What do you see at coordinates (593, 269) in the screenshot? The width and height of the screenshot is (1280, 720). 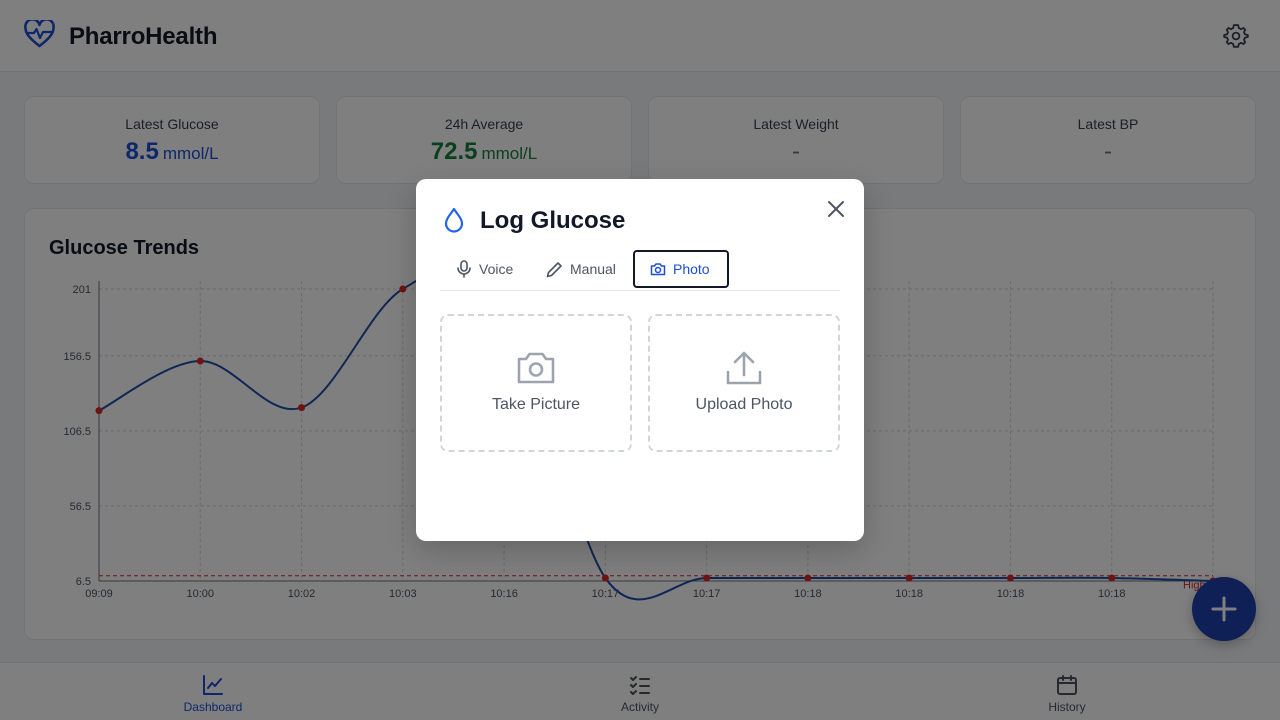 I see `tab-label: Manual` at bounding box center [593, 269].